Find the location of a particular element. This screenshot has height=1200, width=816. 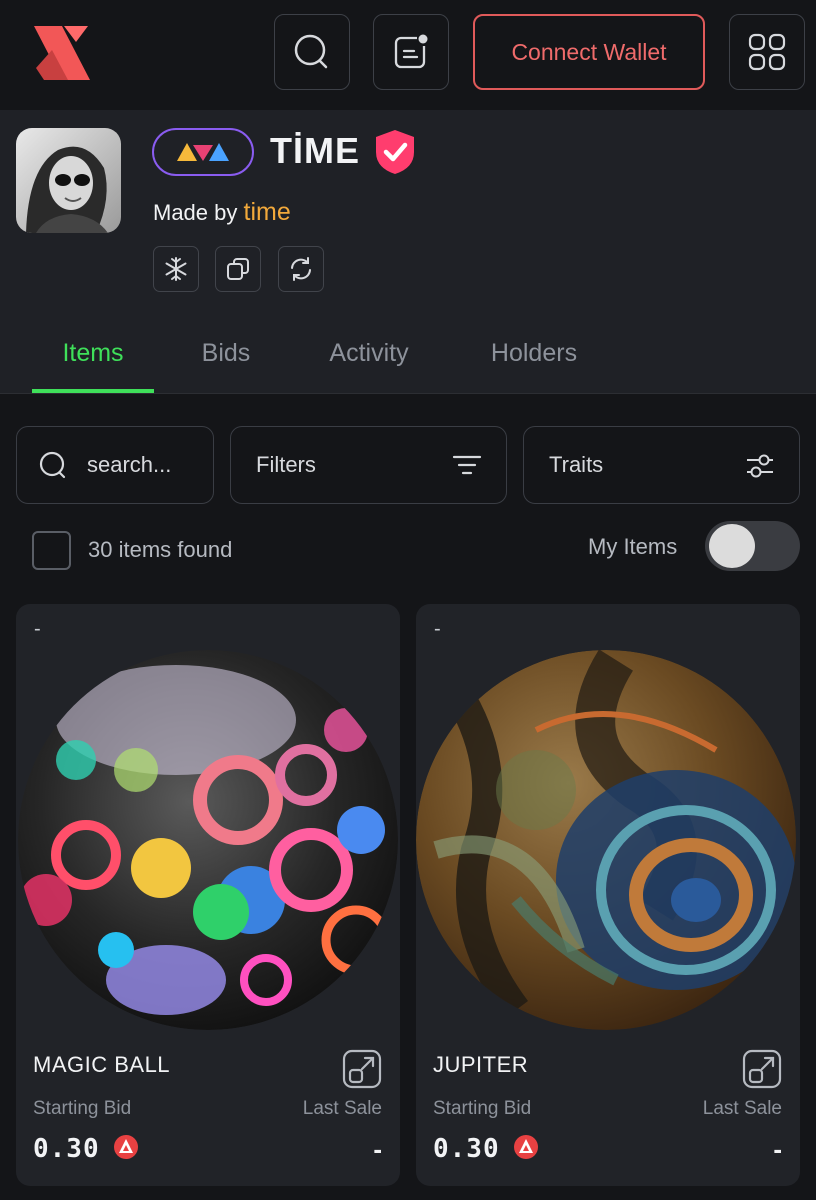

collection-name: TİME is located at coordinates (315, 150).